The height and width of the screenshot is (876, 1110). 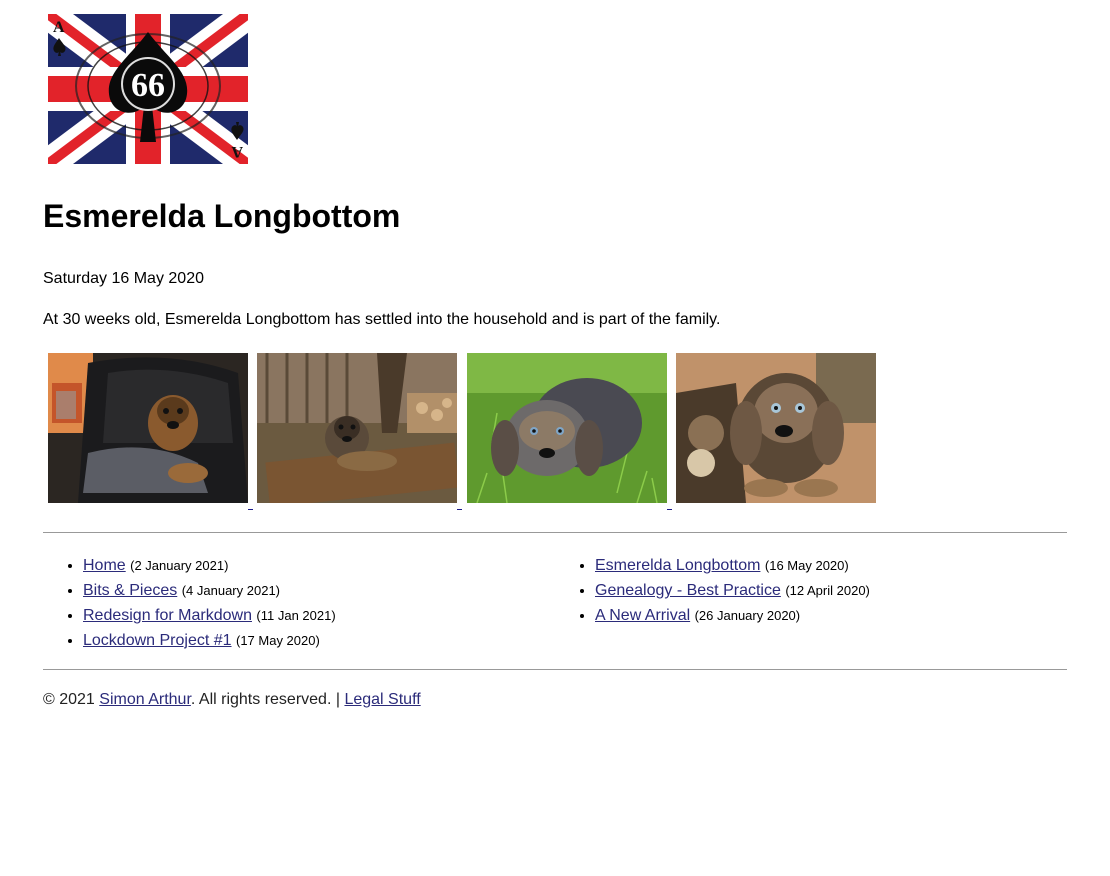 What do you see at coordinates (831, 615) in the screenshot?
I see `list-item: A New Arrival (26 January 2020)` at bounding box center [831, 615].